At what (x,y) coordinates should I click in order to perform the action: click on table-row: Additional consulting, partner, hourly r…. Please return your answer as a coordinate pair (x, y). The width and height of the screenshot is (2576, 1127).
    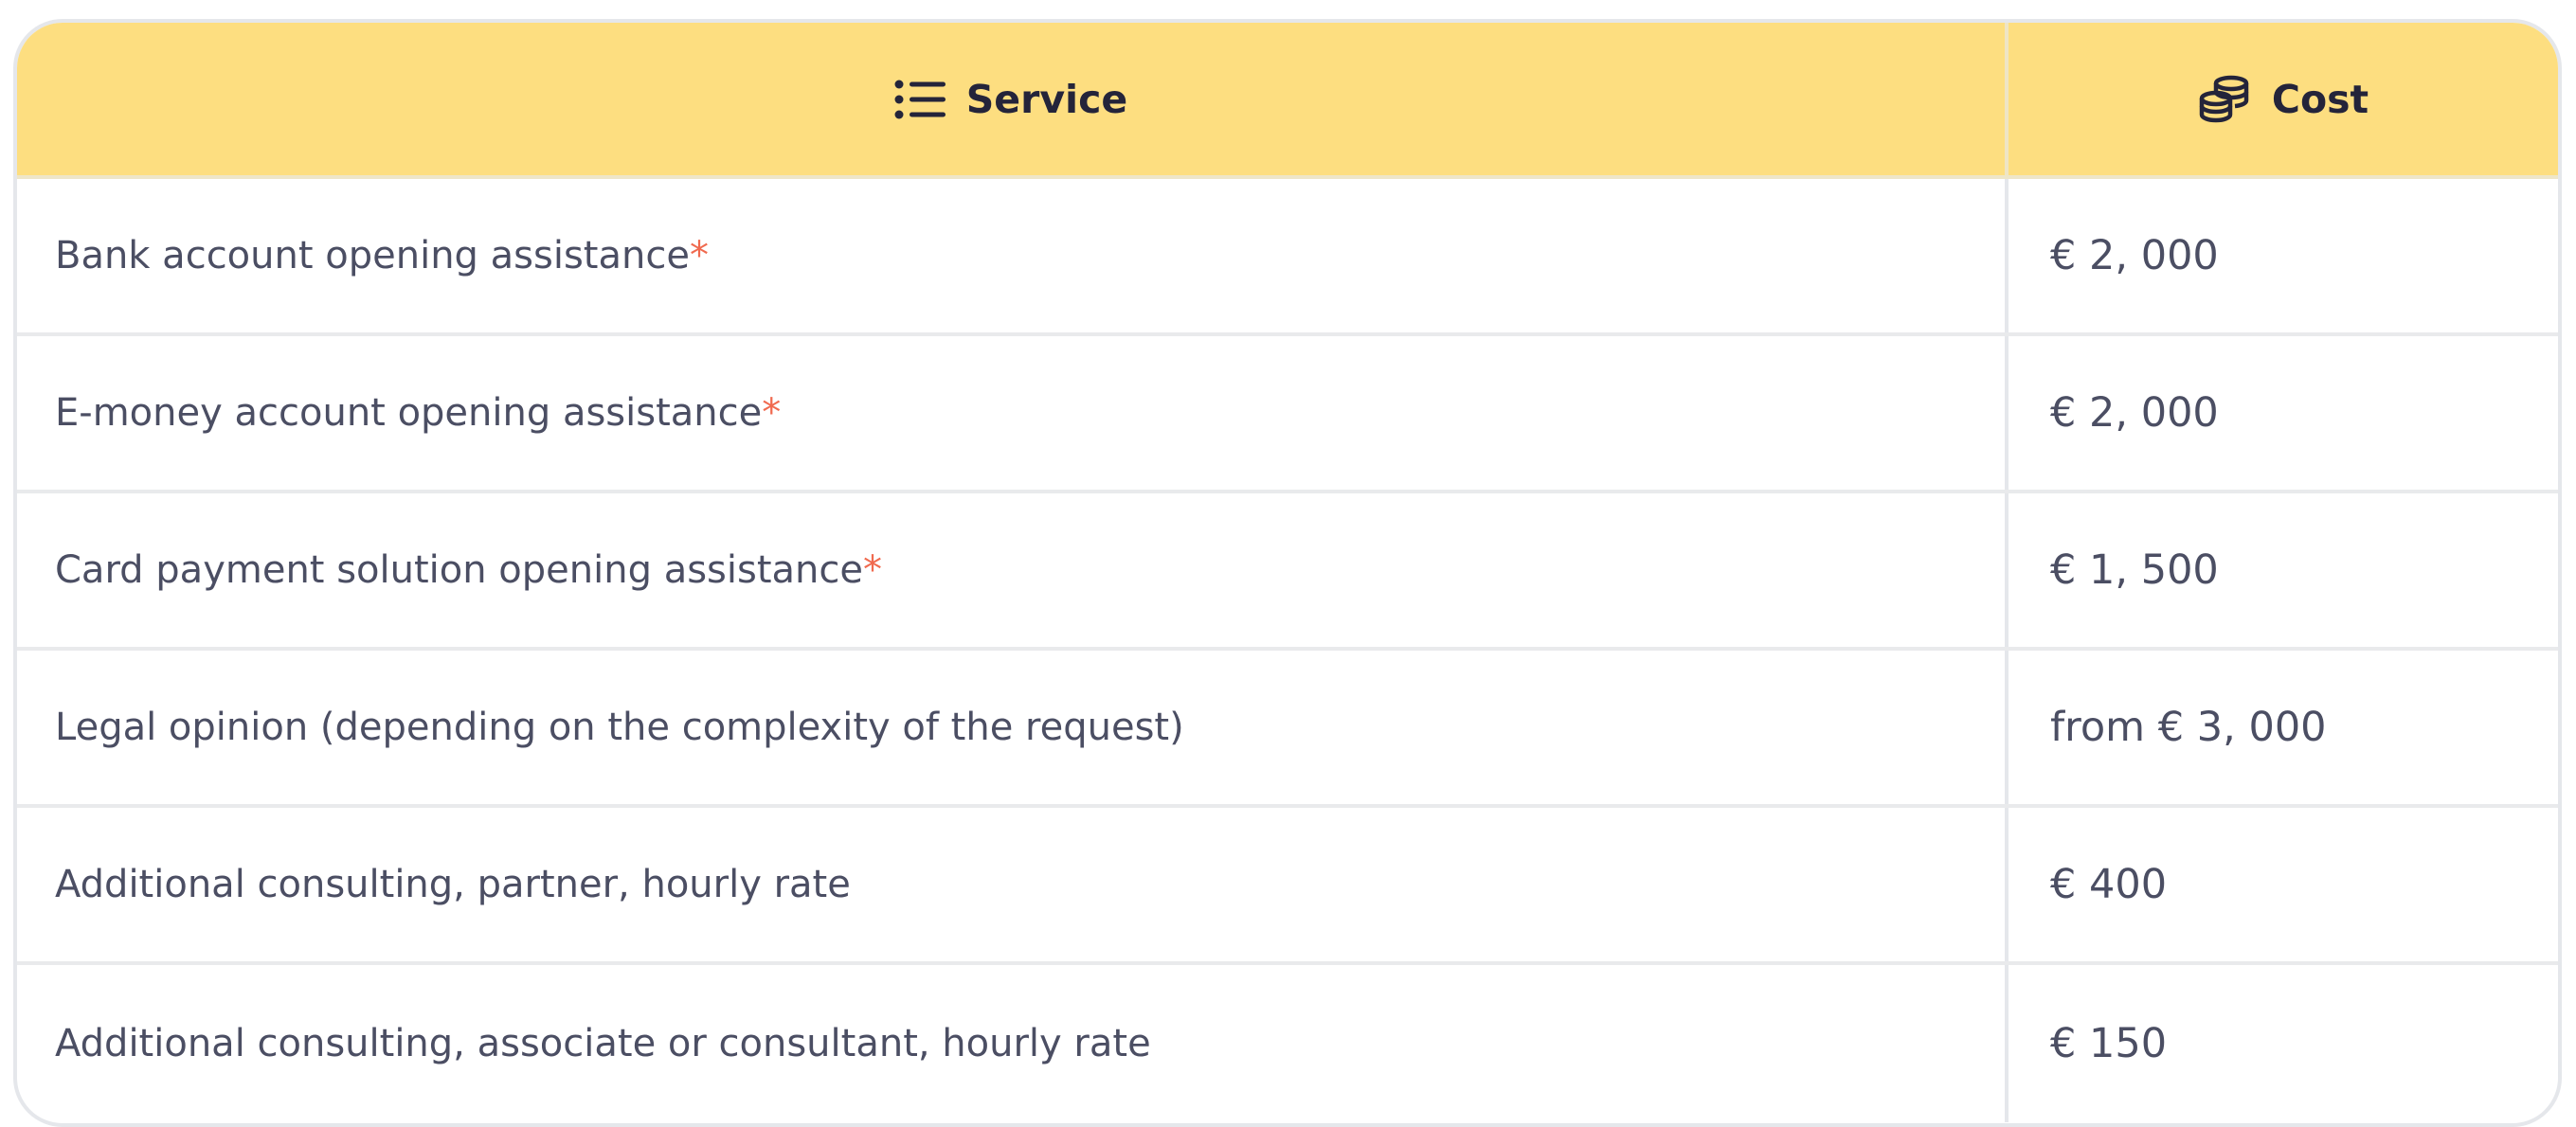
    Looking at the image, I should click on (1287, 886).